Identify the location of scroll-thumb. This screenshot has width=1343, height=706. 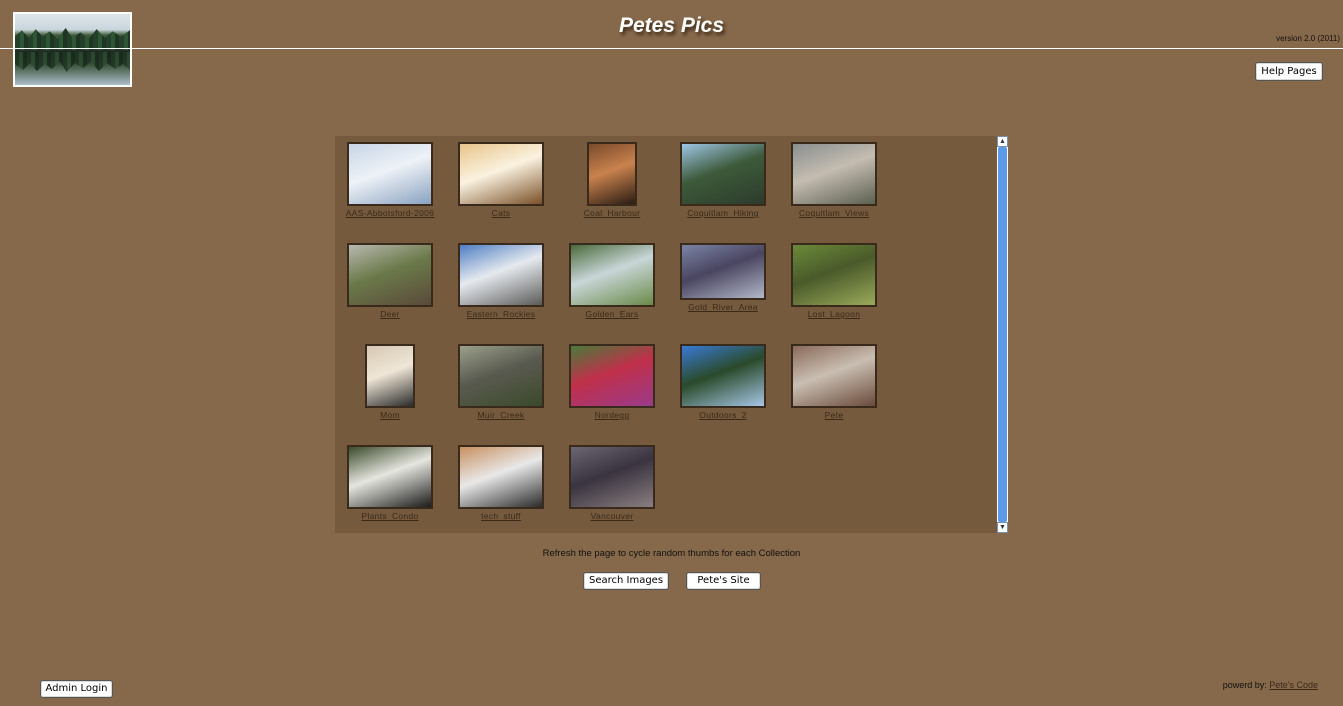
(1002, 334).